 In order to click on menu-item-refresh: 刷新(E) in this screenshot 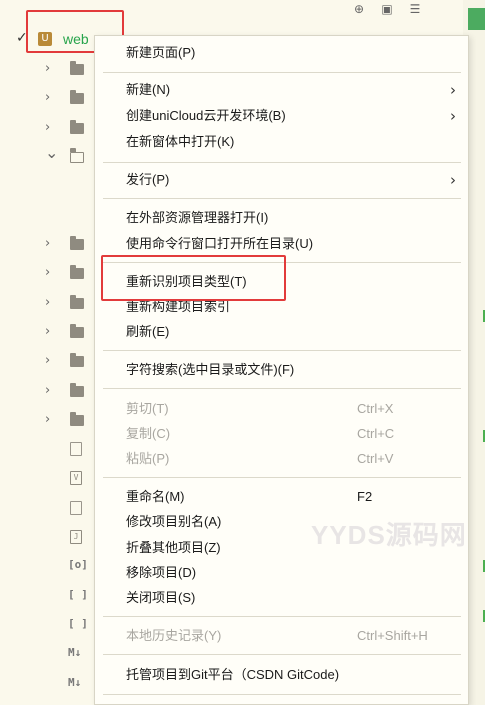, I will do `click(281, 332)`.